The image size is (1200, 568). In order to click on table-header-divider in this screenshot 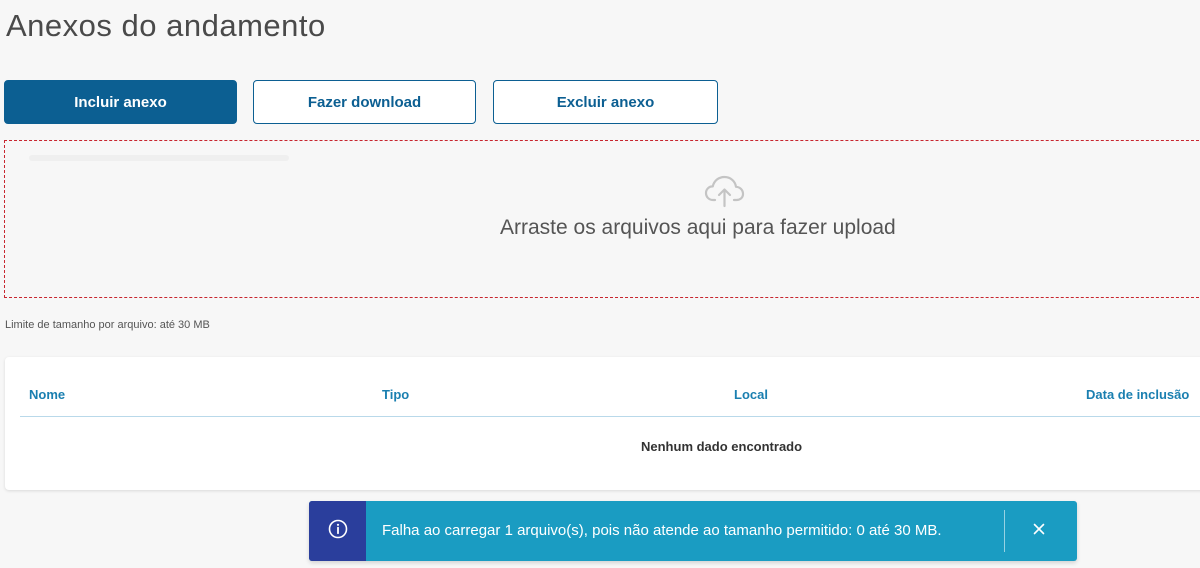, I will do `click(610, 416)`.